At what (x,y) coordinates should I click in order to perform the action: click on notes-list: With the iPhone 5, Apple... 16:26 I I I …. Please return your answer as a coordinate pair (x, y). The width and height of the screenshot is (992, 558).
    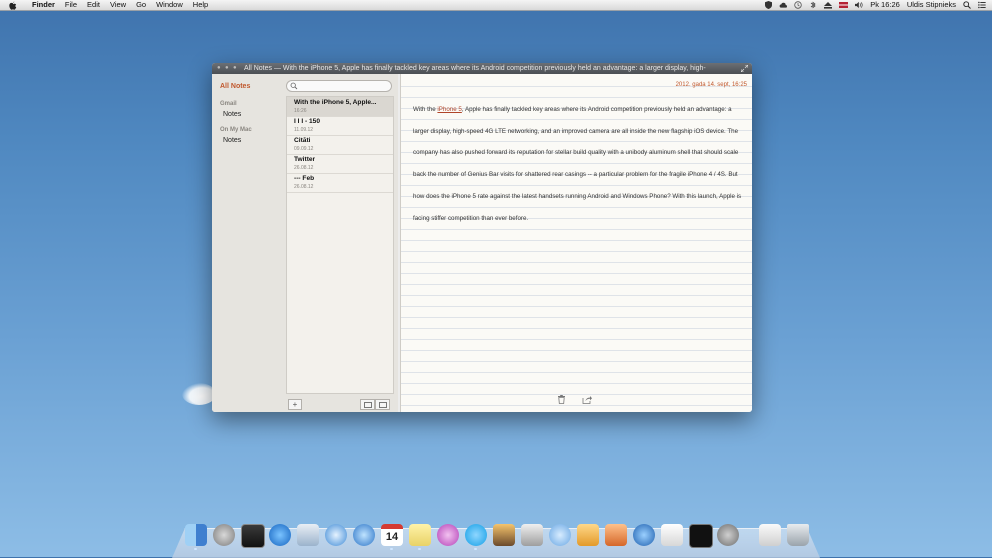
    Looking at the image, I should click on (340, 245).